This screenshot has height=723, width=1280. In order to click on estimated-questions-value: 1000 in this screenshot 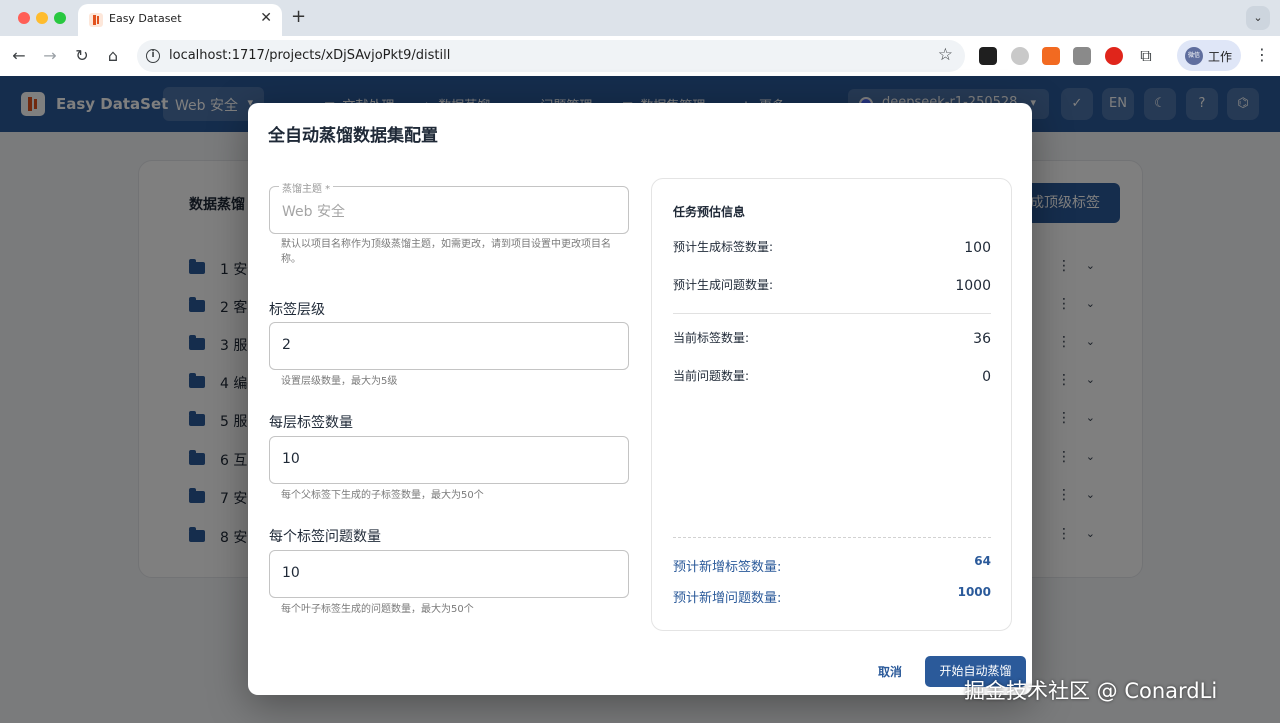, I will do `click(973, 286)`.